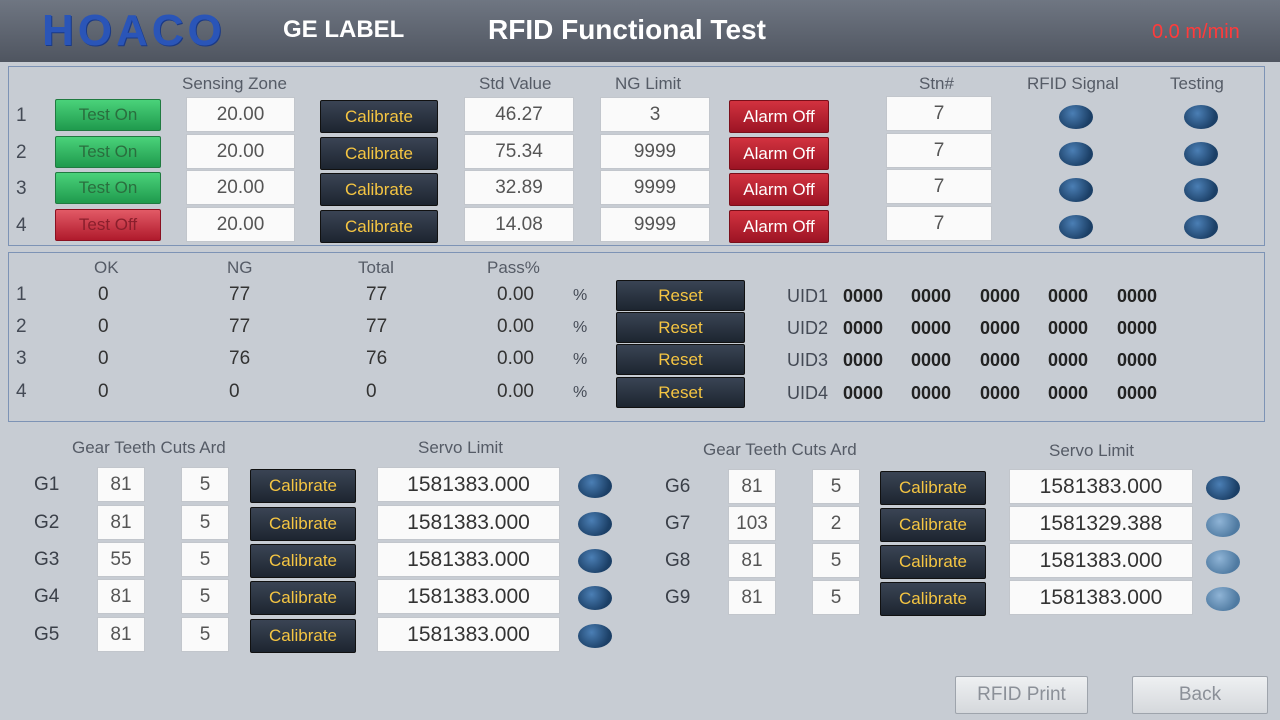 The height and width of the screenshot is (720, 1280). What do you see at coordinates (808, 393) in the screenshot?
I see `uid-label: UID4` at bounding box center [808, 393].